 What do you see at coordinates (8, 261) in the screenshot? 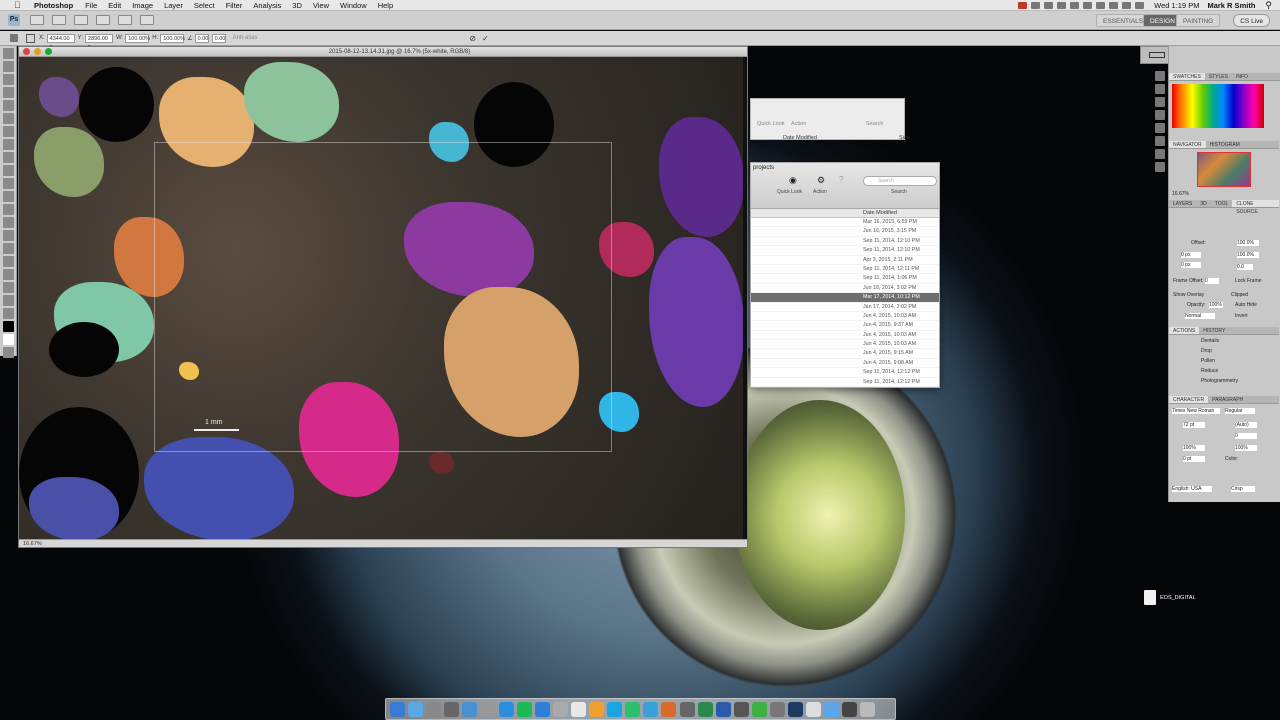
I see `path-select-tool-icon` at bounding box center [8, 261].